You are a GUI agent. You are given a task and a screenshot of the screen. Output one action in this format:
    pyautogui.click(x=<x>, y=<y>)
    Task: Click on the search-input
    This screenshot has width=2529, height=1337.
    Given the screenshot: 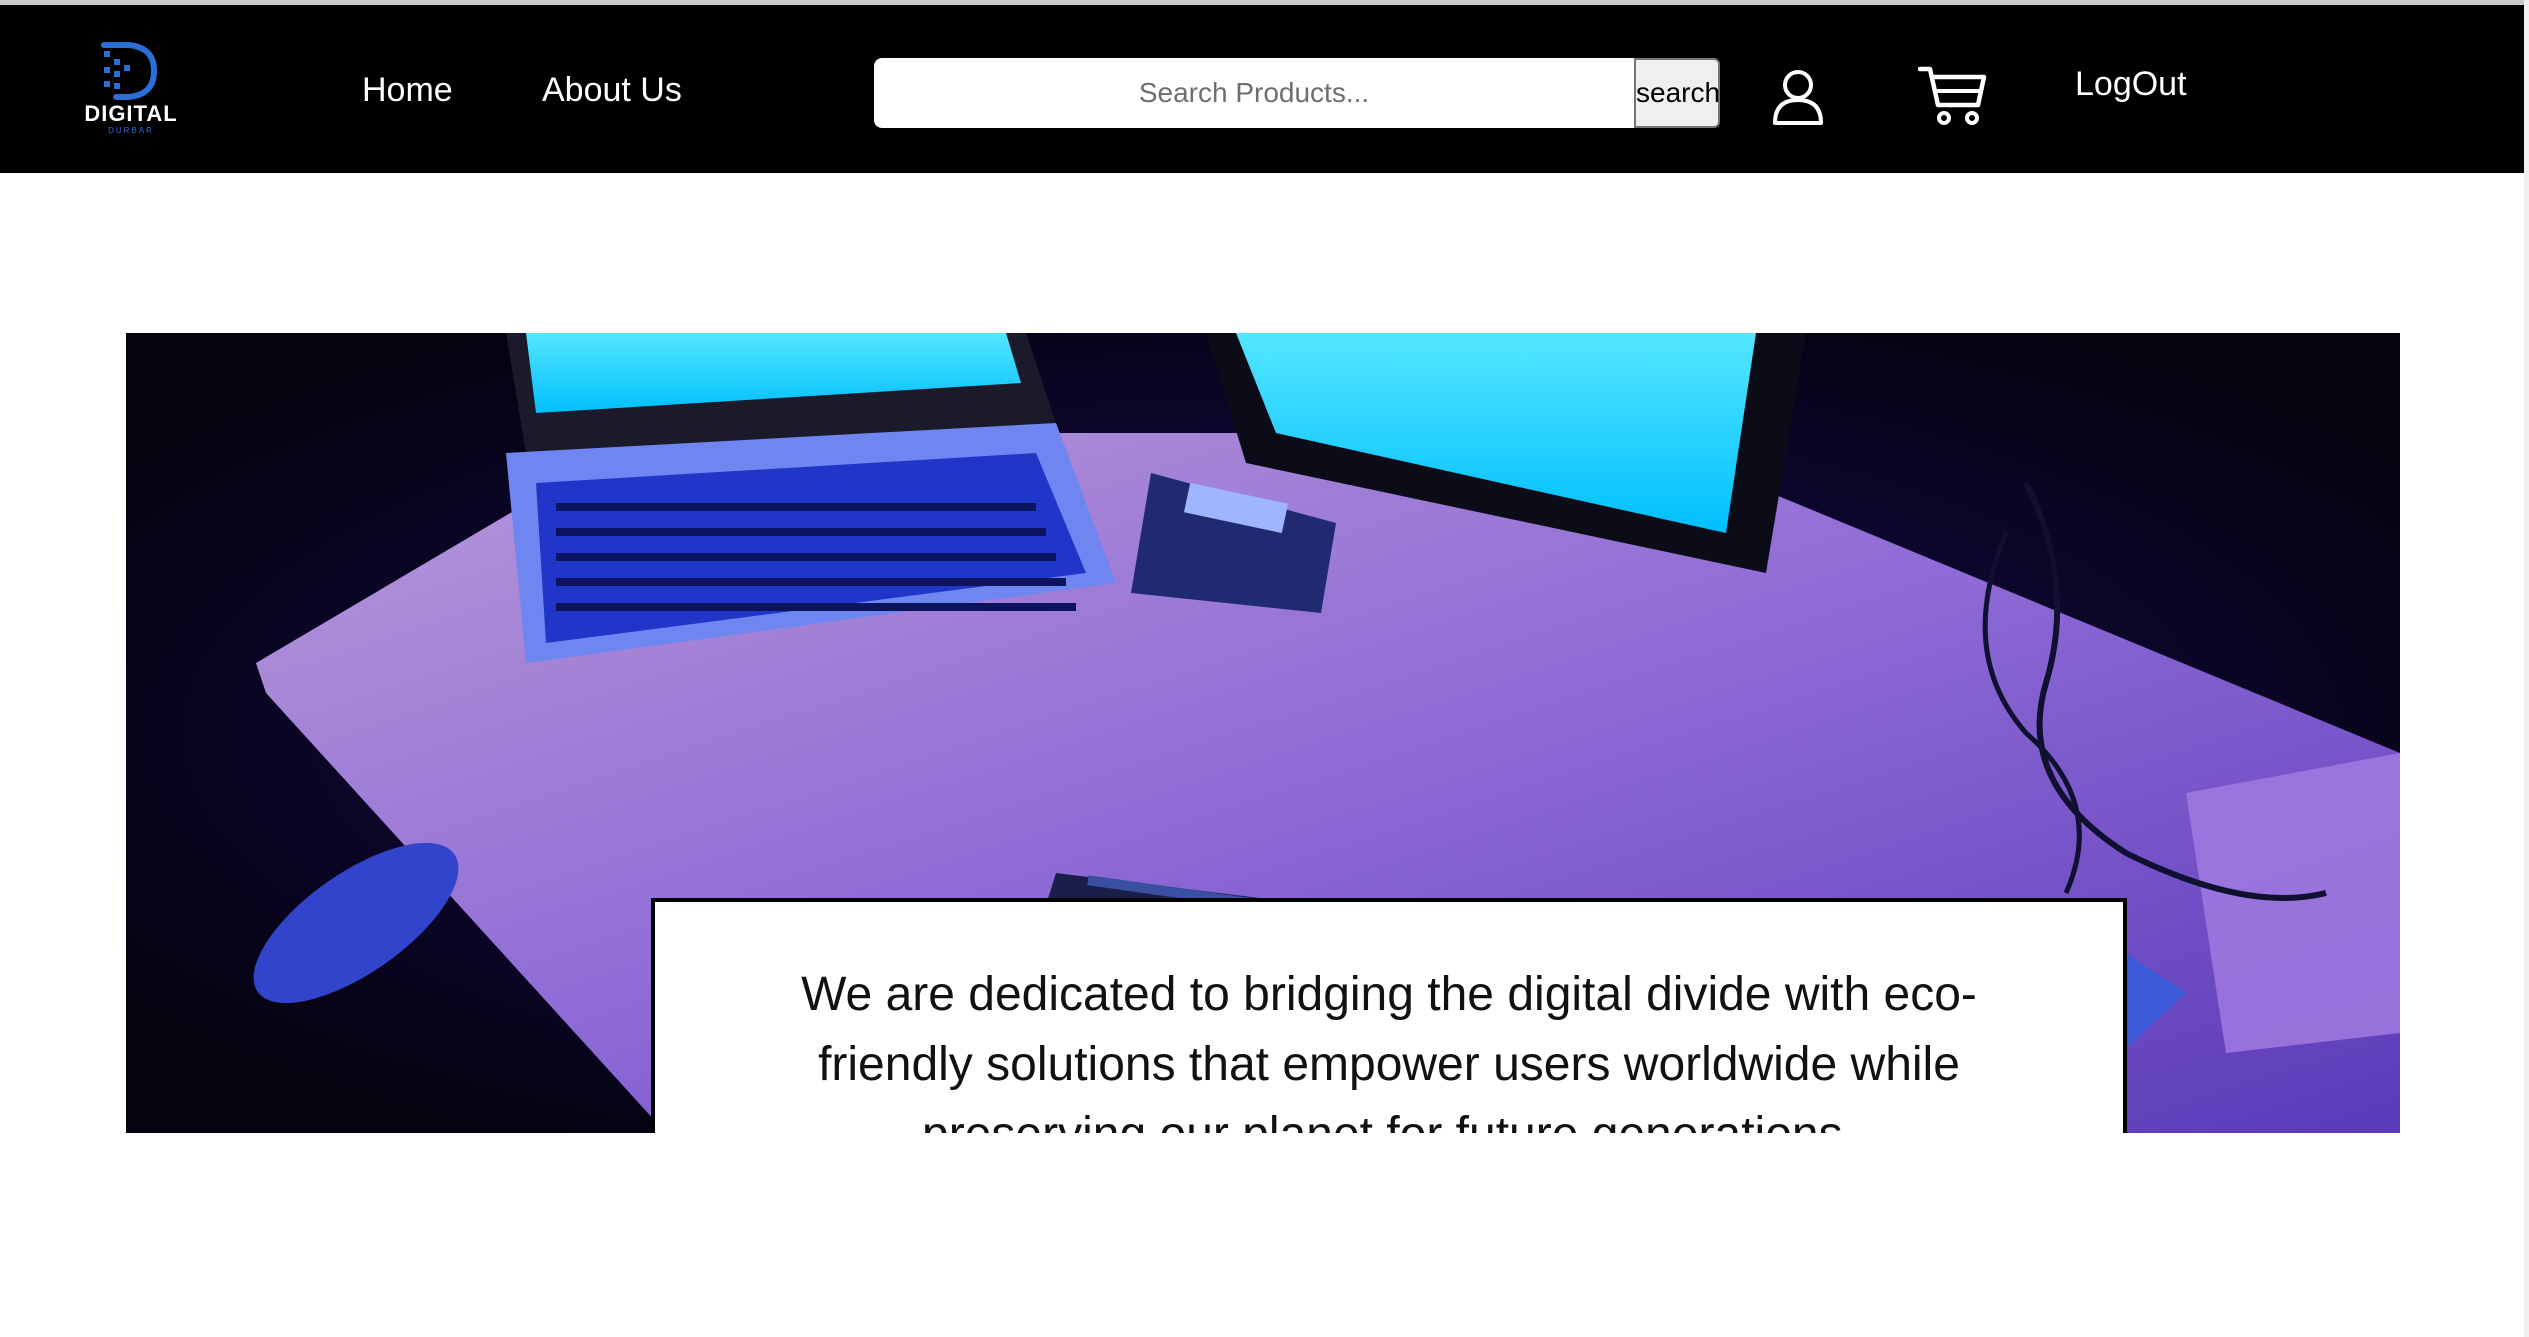 What is the action you would take?
    pyautogui.click(x=1254, y=93)
    